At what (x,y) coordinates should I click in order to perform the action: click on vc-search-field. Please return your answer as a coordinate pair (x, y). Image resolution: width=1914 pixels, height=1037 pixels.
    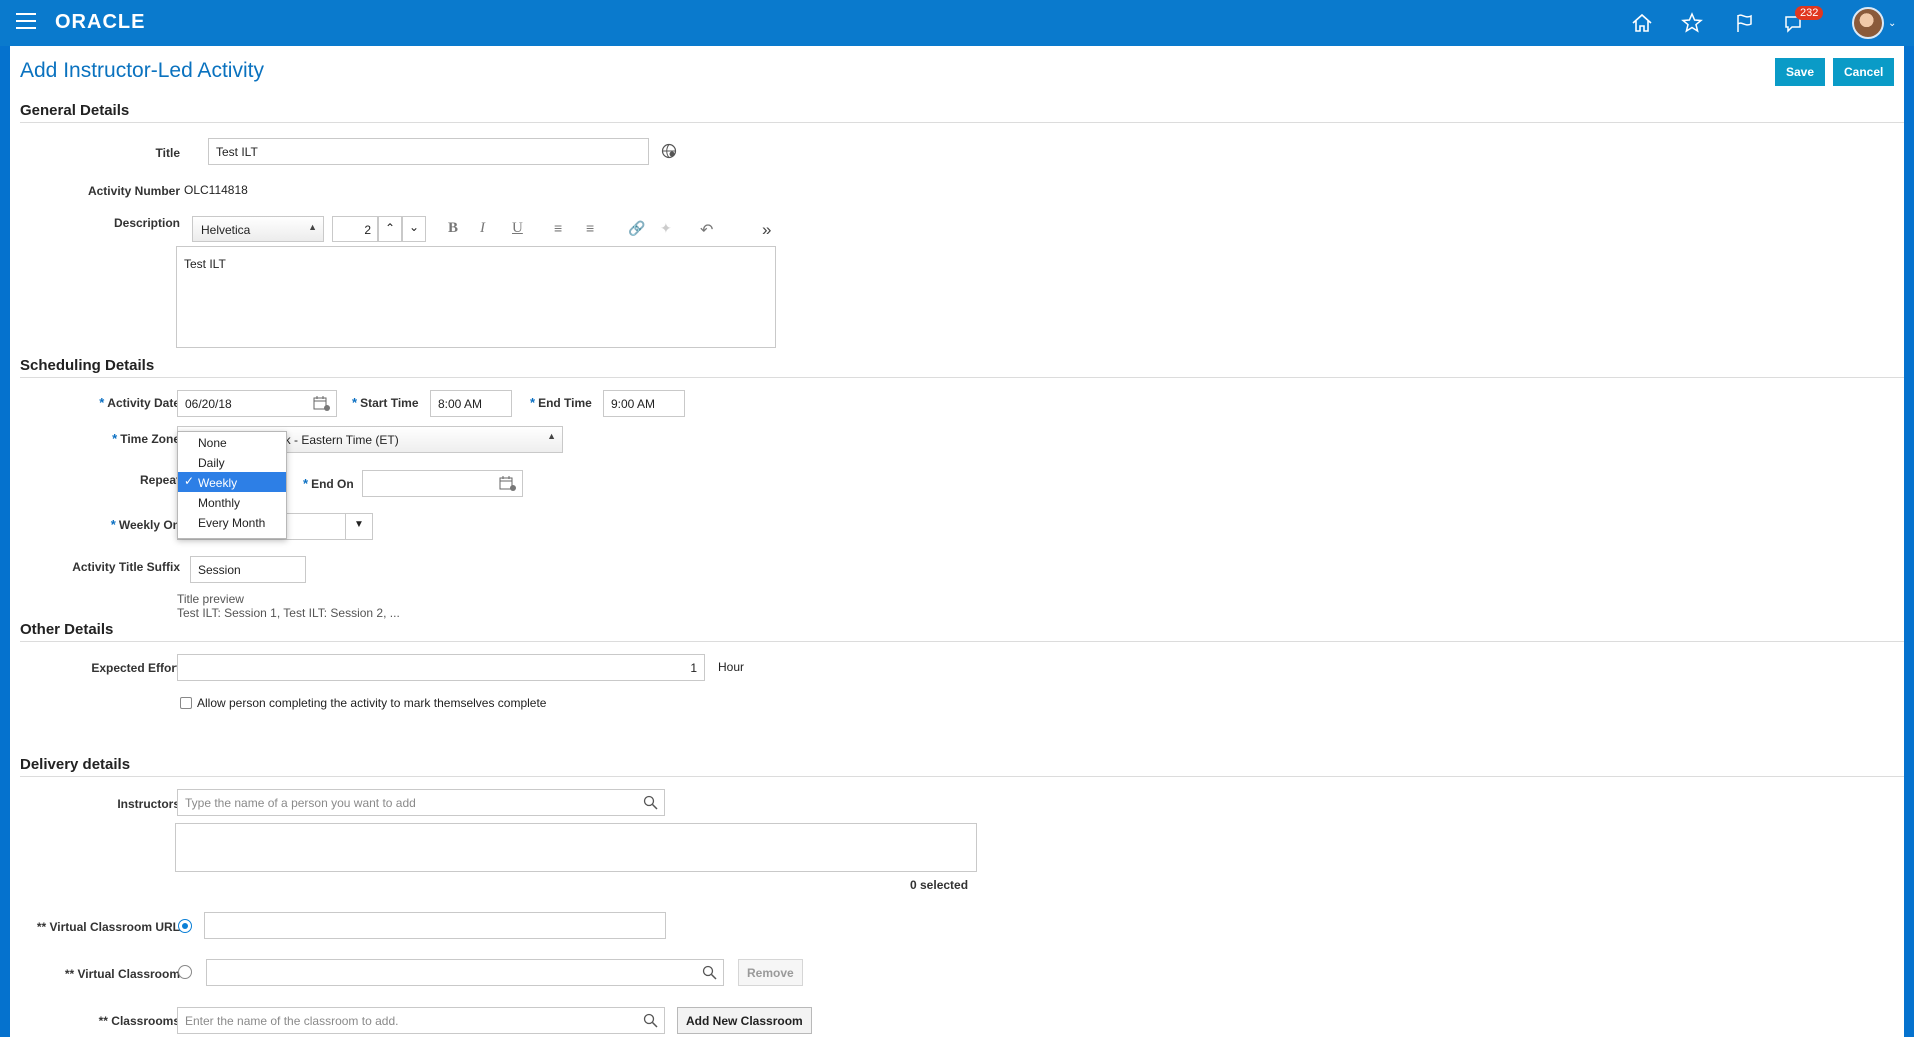
    Looking at the image, I should click on (465, 972).